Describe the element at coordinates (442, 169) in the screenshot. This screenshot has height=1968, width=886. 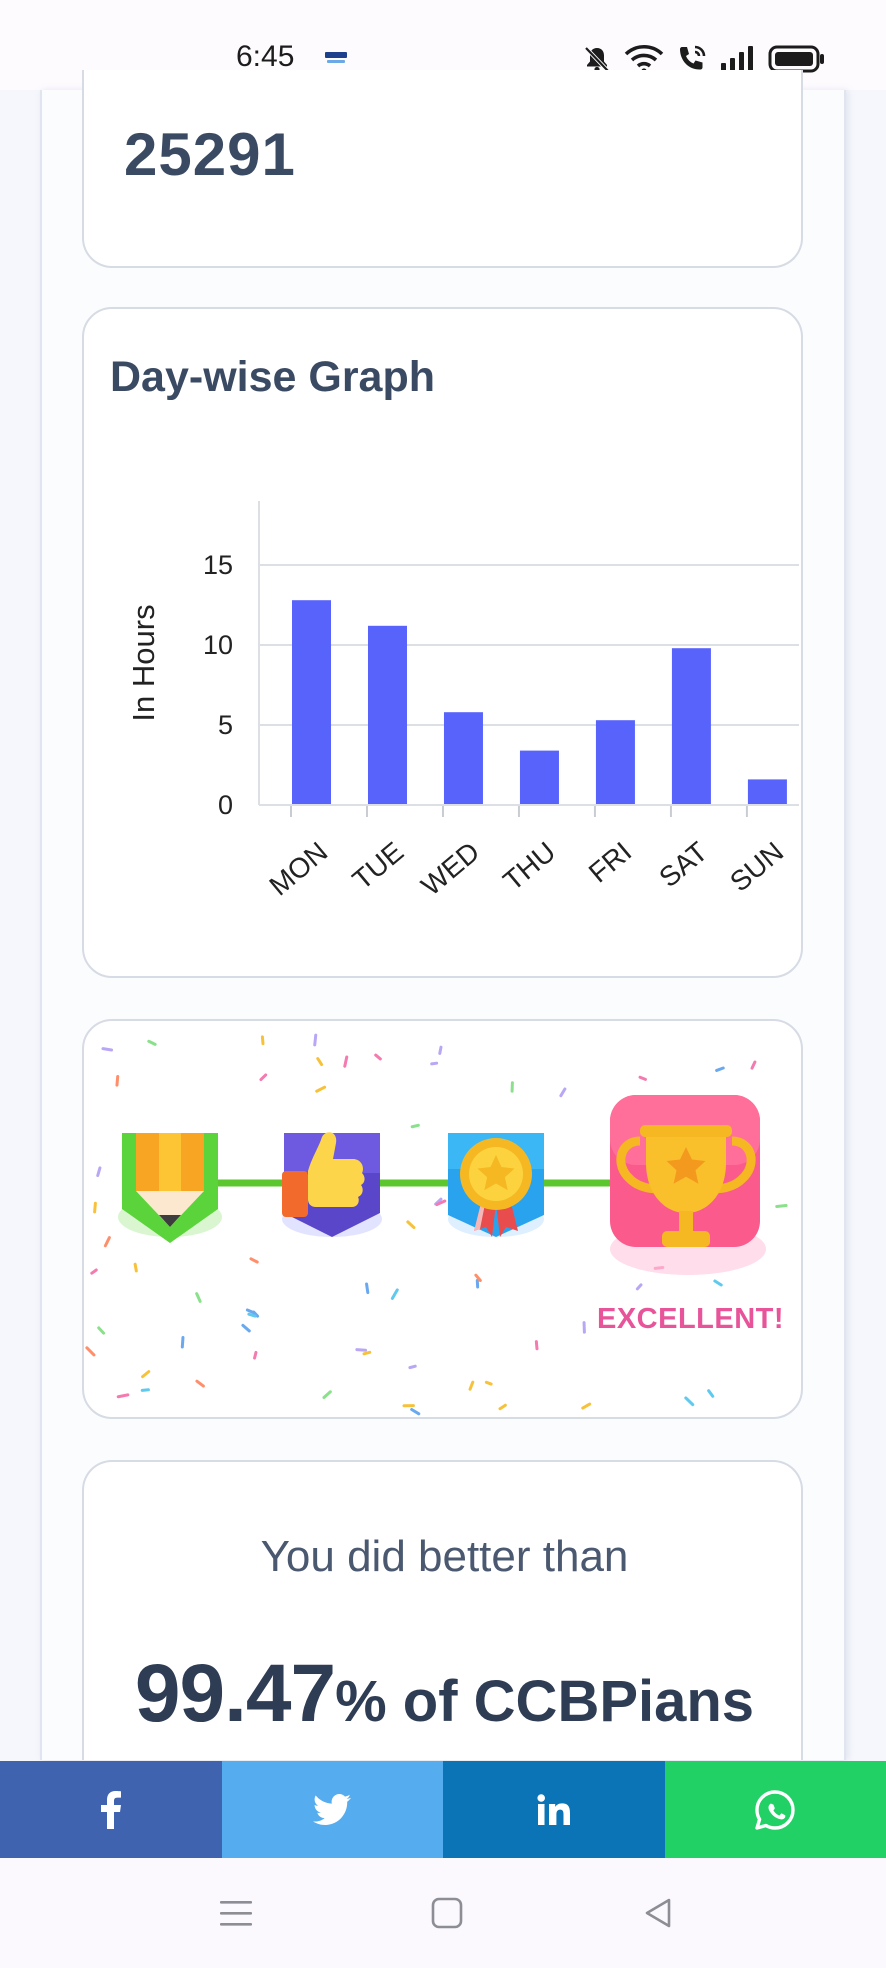
I see `score-card: 25291` at that location.